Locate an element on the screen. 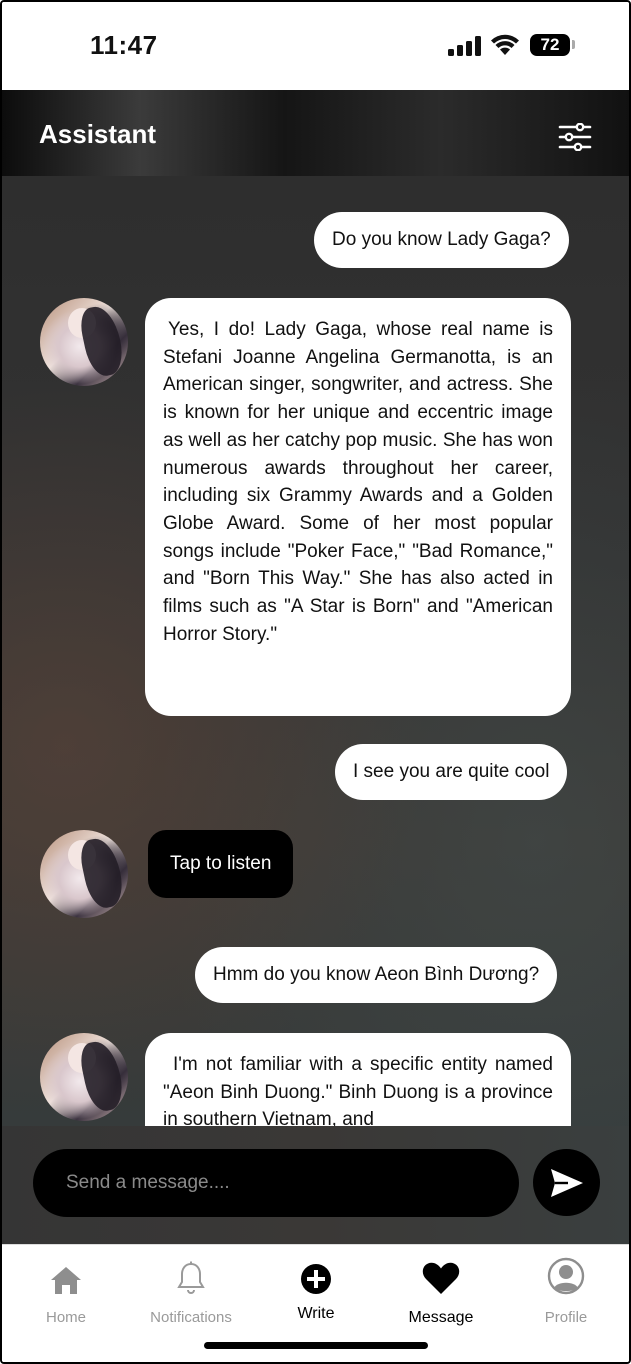  user-message: Hmm do you know Aeon Bình Dương? is located at coordinates (376, 975).